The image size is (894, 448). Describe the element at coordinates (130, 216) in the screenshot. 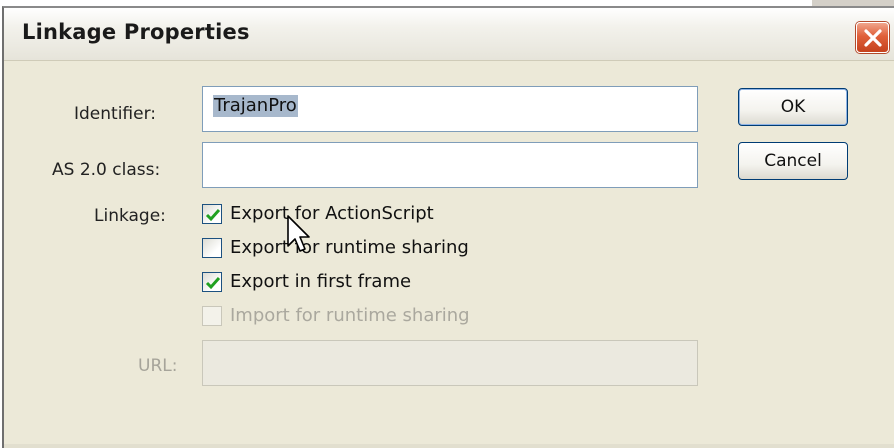

I see `linkage-label: Linkage:` at that location.